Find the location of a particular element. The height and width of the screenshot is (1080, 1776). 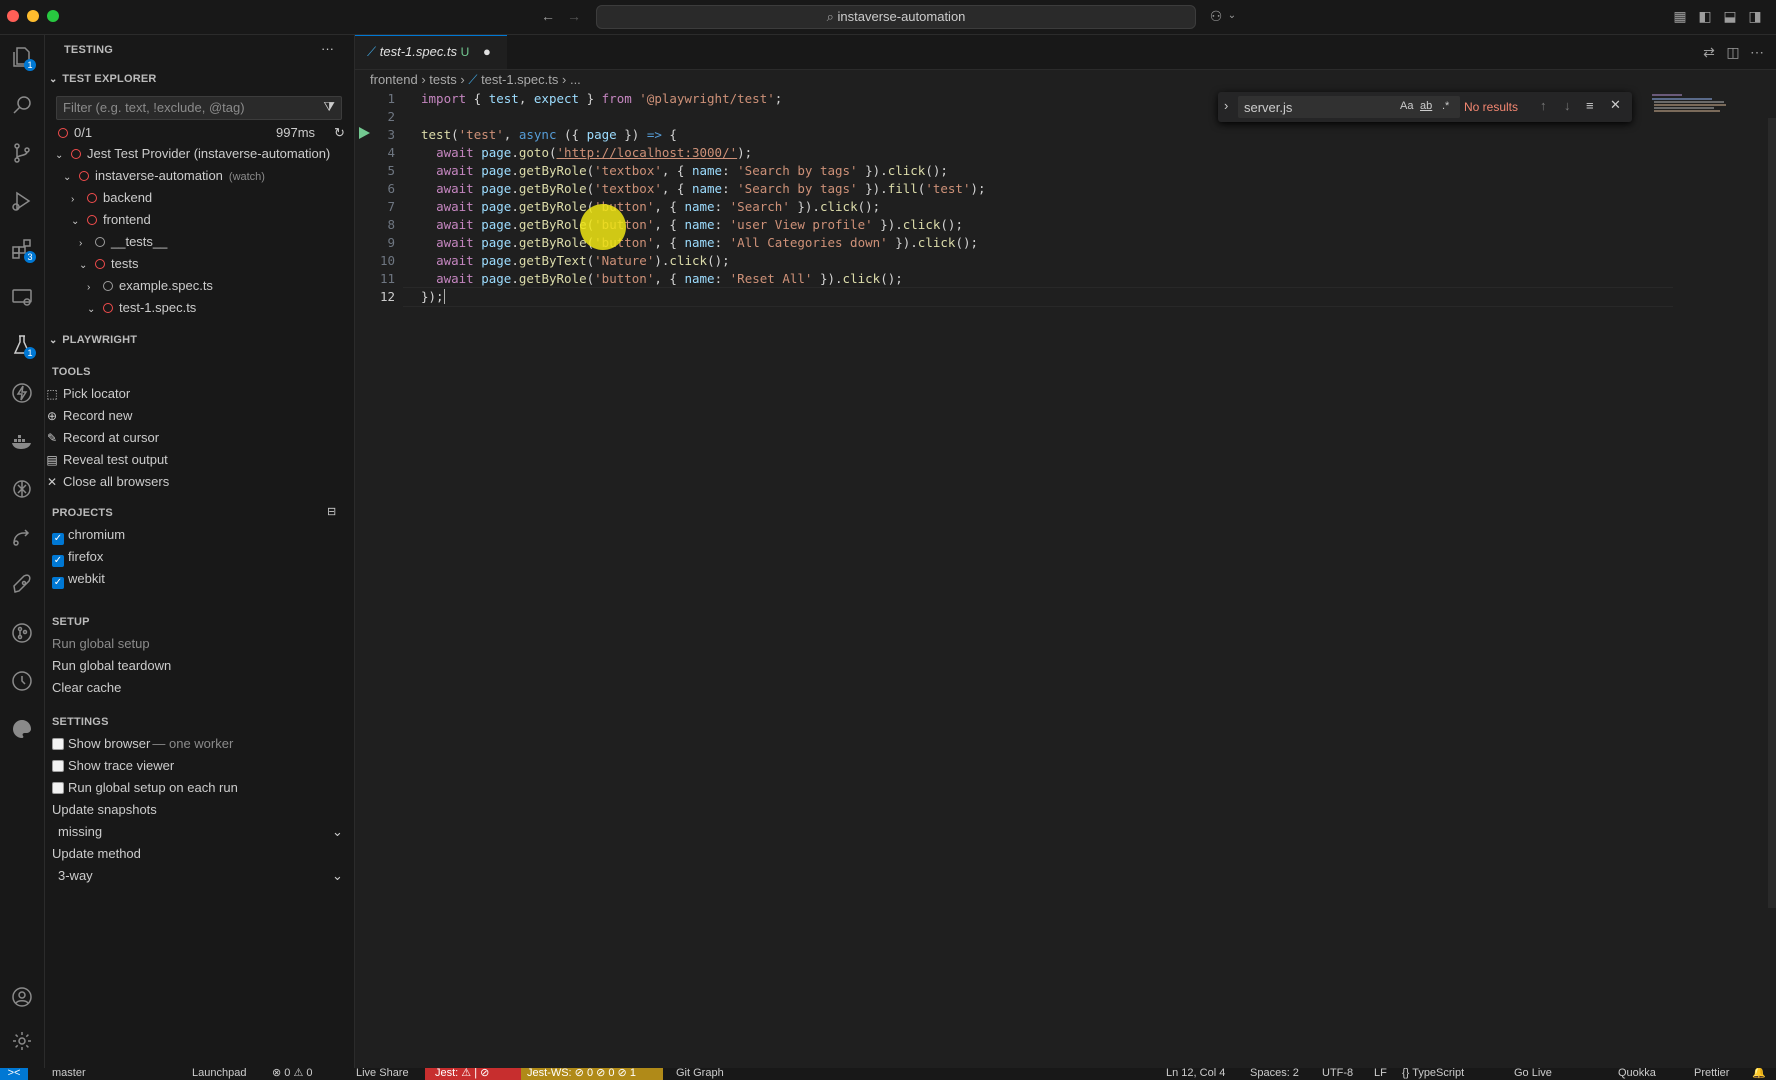

nav-back-icon: ← is located at coordinates (548, 16).